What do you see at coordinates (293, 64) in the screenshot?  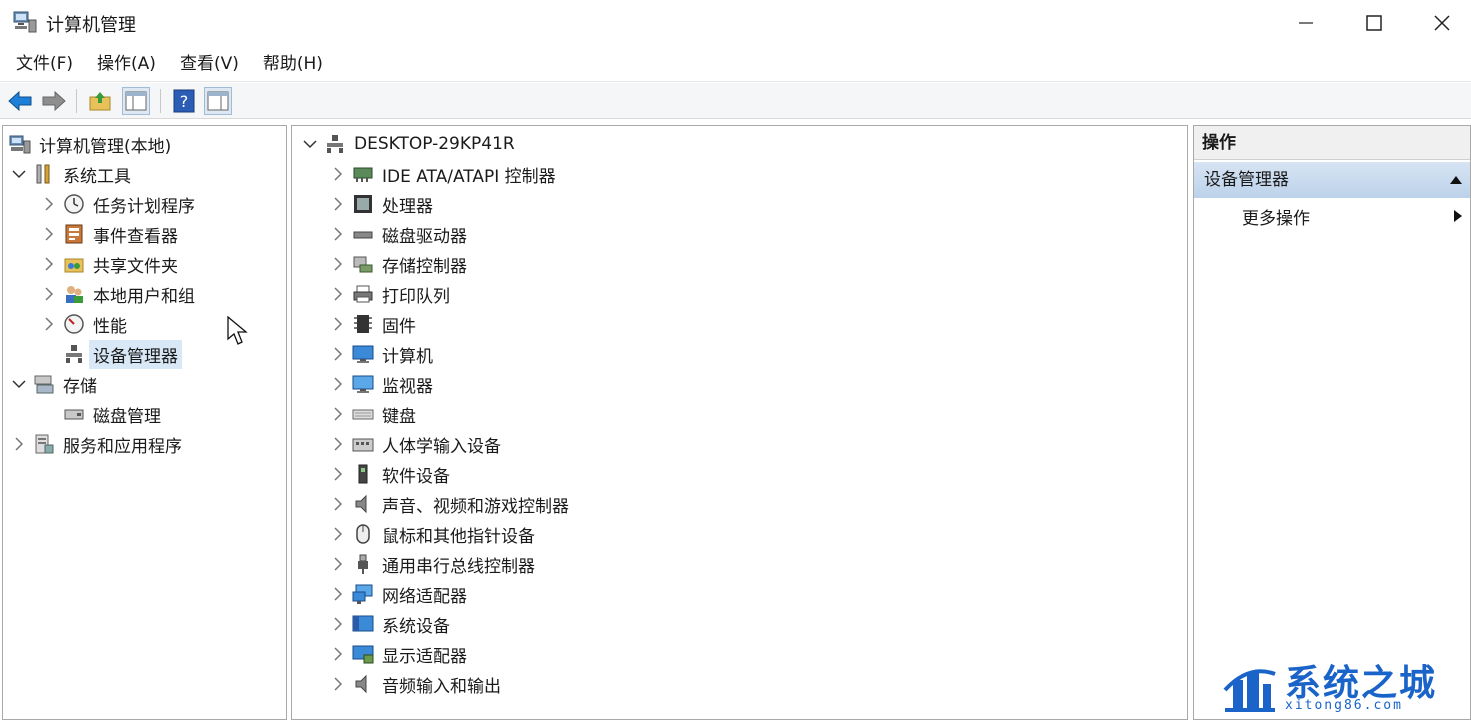 I see `menu-help: 帮助(H)` at bounding box center [293, 64].